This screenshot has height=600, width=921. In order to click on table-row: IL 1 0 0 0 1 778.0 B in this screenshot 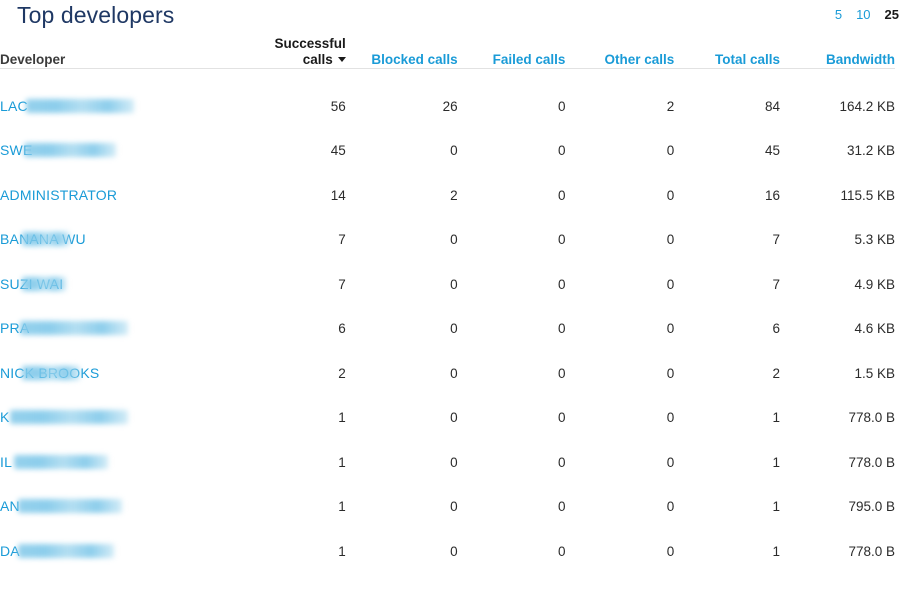, I will do `click(447, 447)`.